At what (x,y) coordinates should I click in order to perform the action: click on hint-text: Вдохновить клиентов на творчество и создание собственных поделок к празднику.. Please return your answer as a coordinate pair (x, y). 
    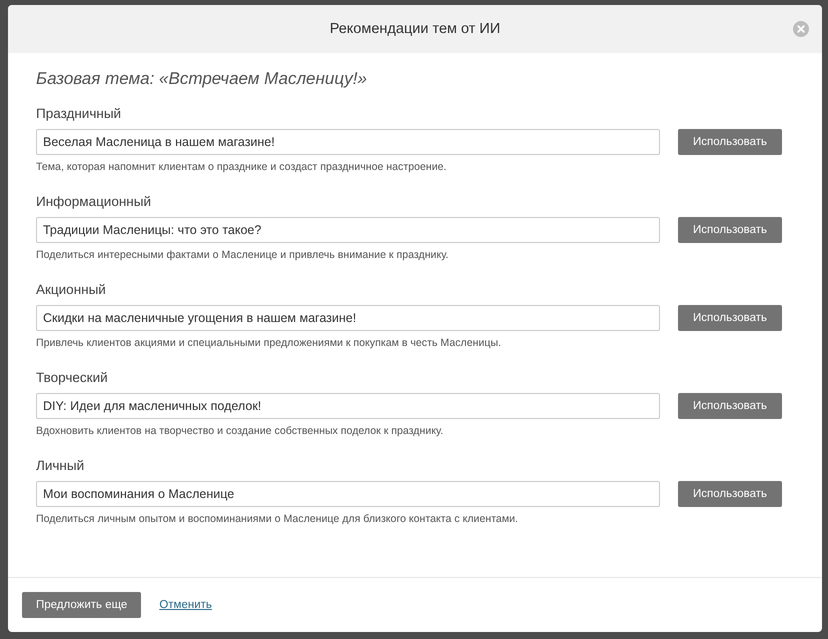
    Looking at the image, I should click on (240, 431).